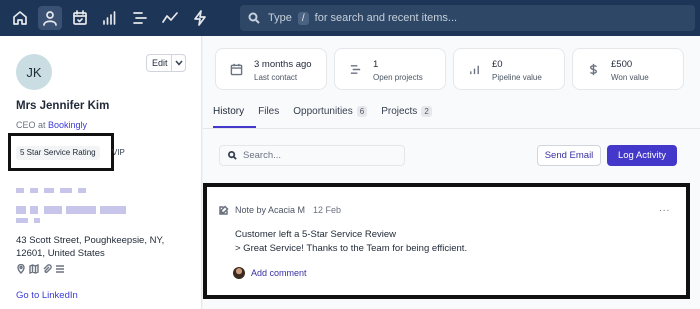 This screenshot has width=700, height=309. What do you see at coordinates (118, 153) in the screenshot?
I see `tag-vip: VIP` at bounding box center [118, 153].